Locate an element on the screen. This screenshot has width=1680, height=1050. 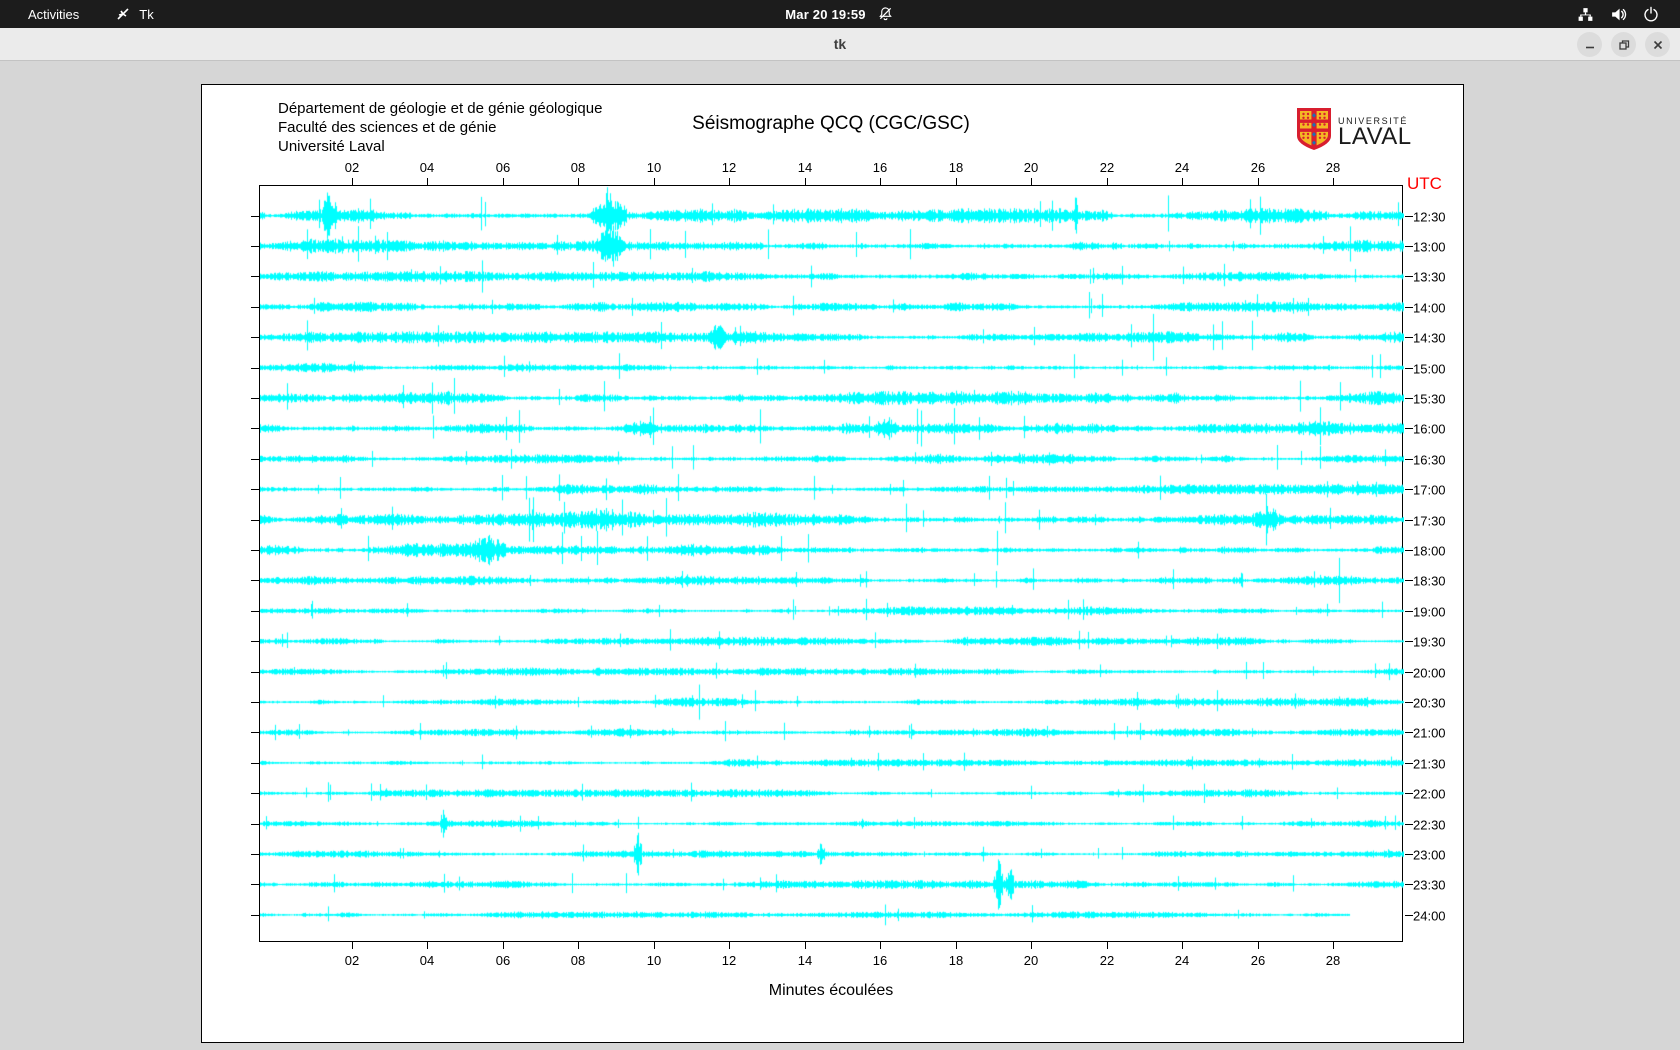
app-menu: Tk is located at coordinates (134, 14).